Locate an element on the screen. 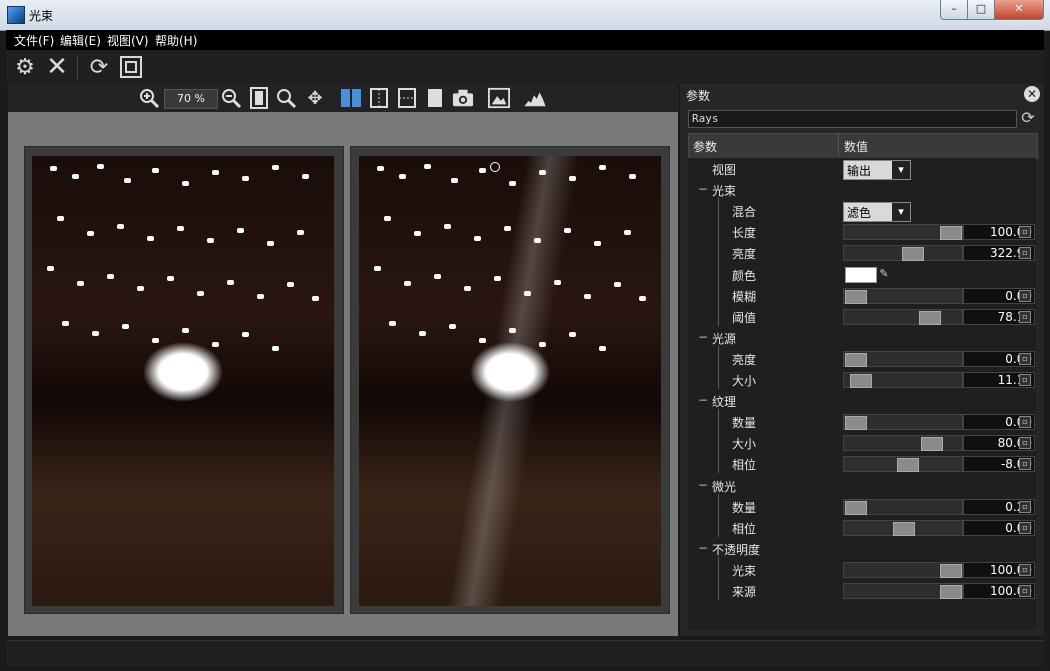 The height and width of the screenshot is (671, 1050). maximize-button: □ is located at coordinates (981, 10).